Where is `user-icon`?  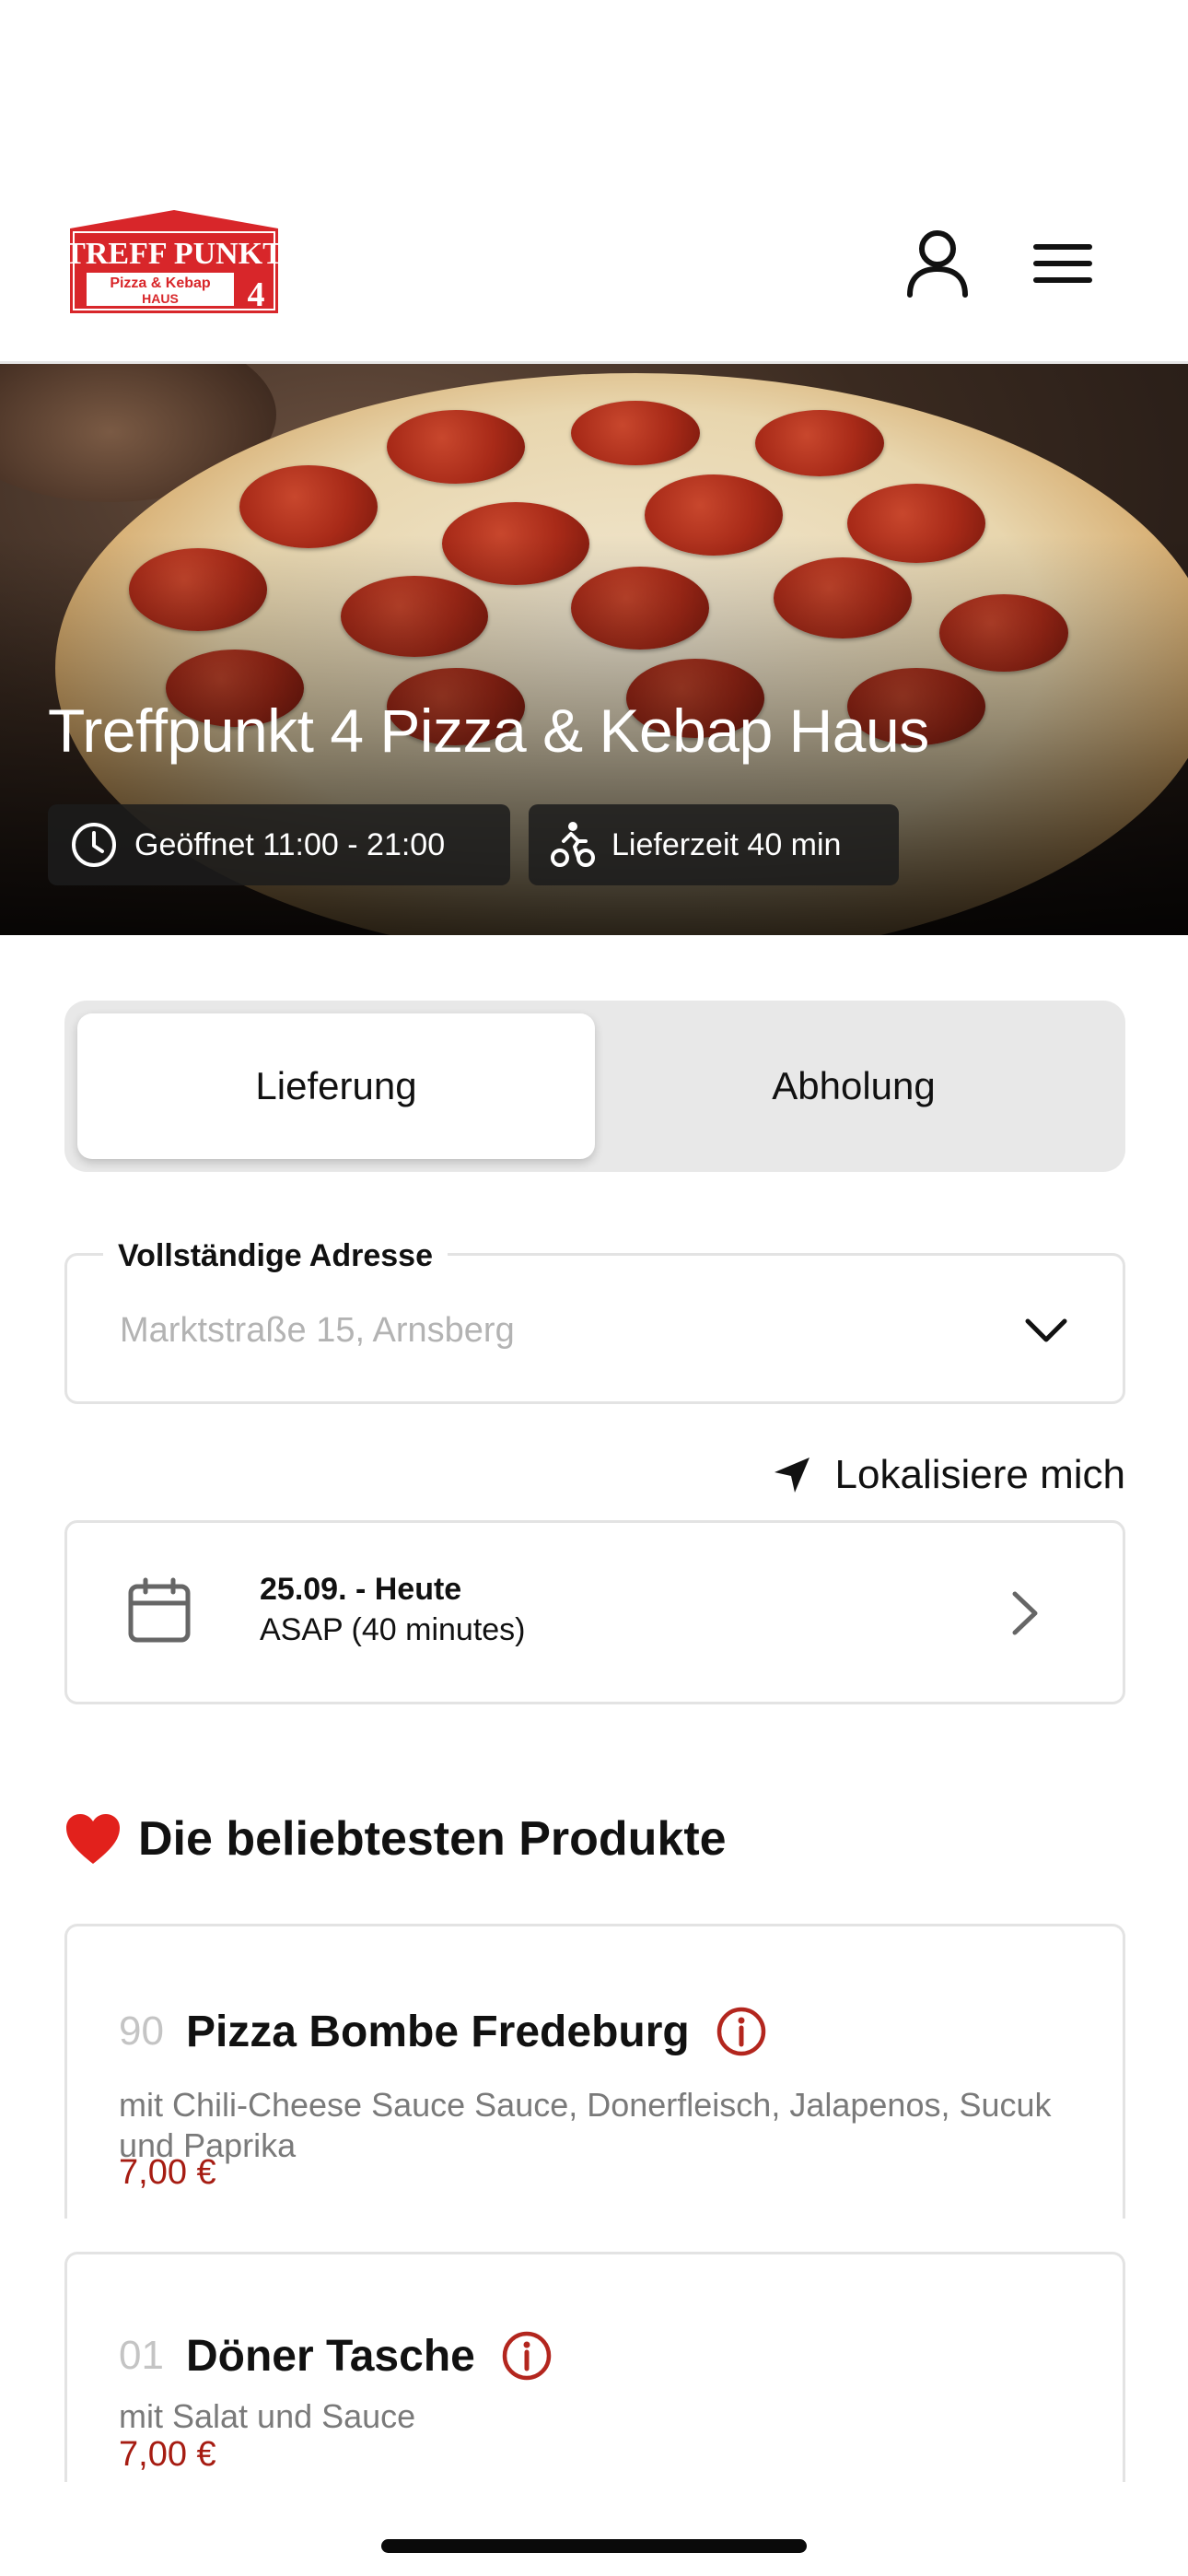 user-icon is located at coordinates (937, 264).